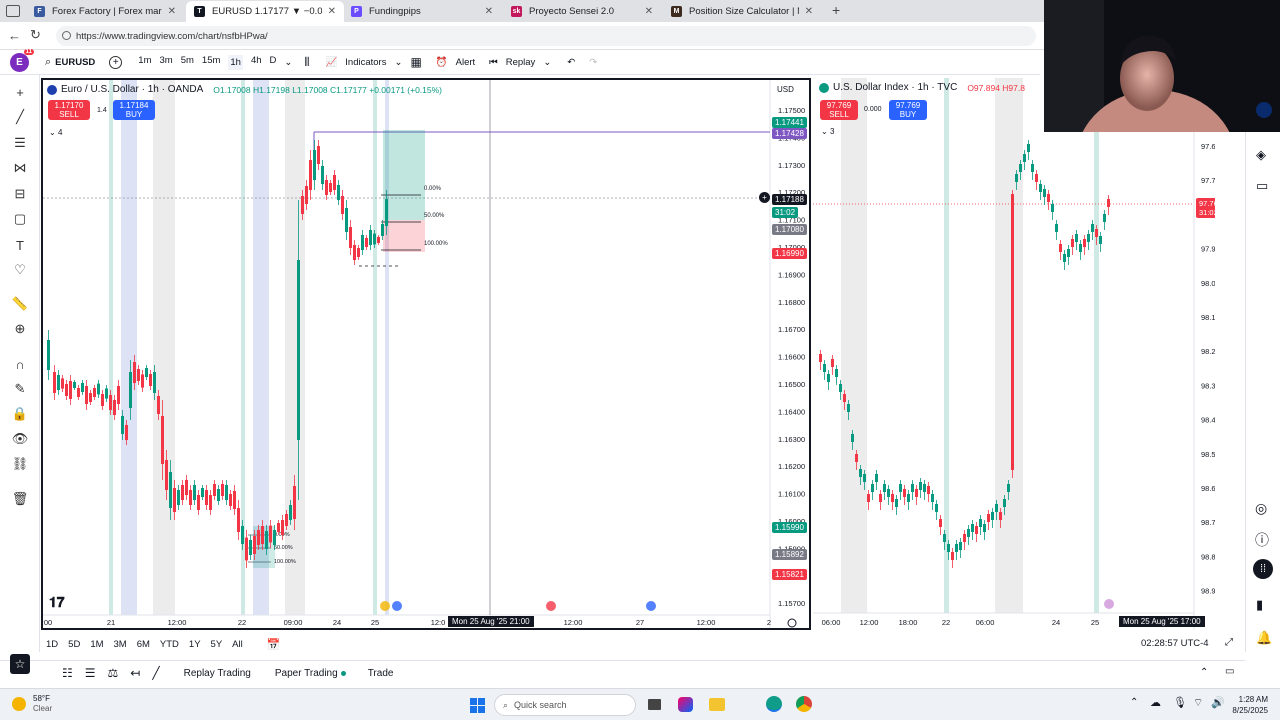 This screenshot has width=1280, height=720. Describe the element at coordinates (365, 62) in the screenshot. I see `indicators-button: Indicators` at that location.